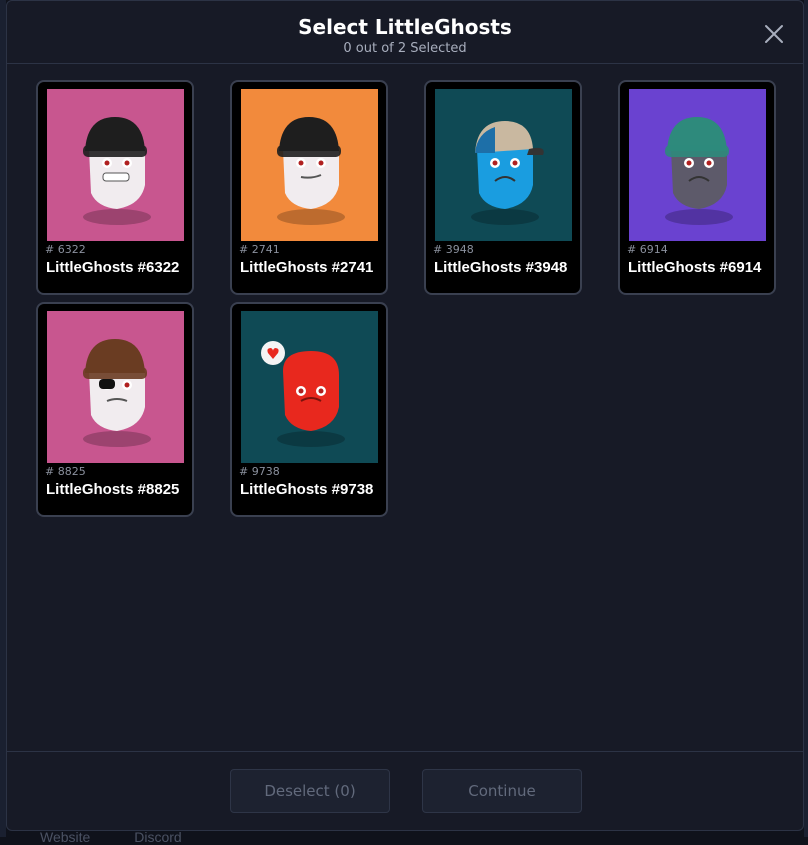 The width and height of the screenshot is (808, 845). I want to click on background-footer: Website Discord, so click(131, 837).